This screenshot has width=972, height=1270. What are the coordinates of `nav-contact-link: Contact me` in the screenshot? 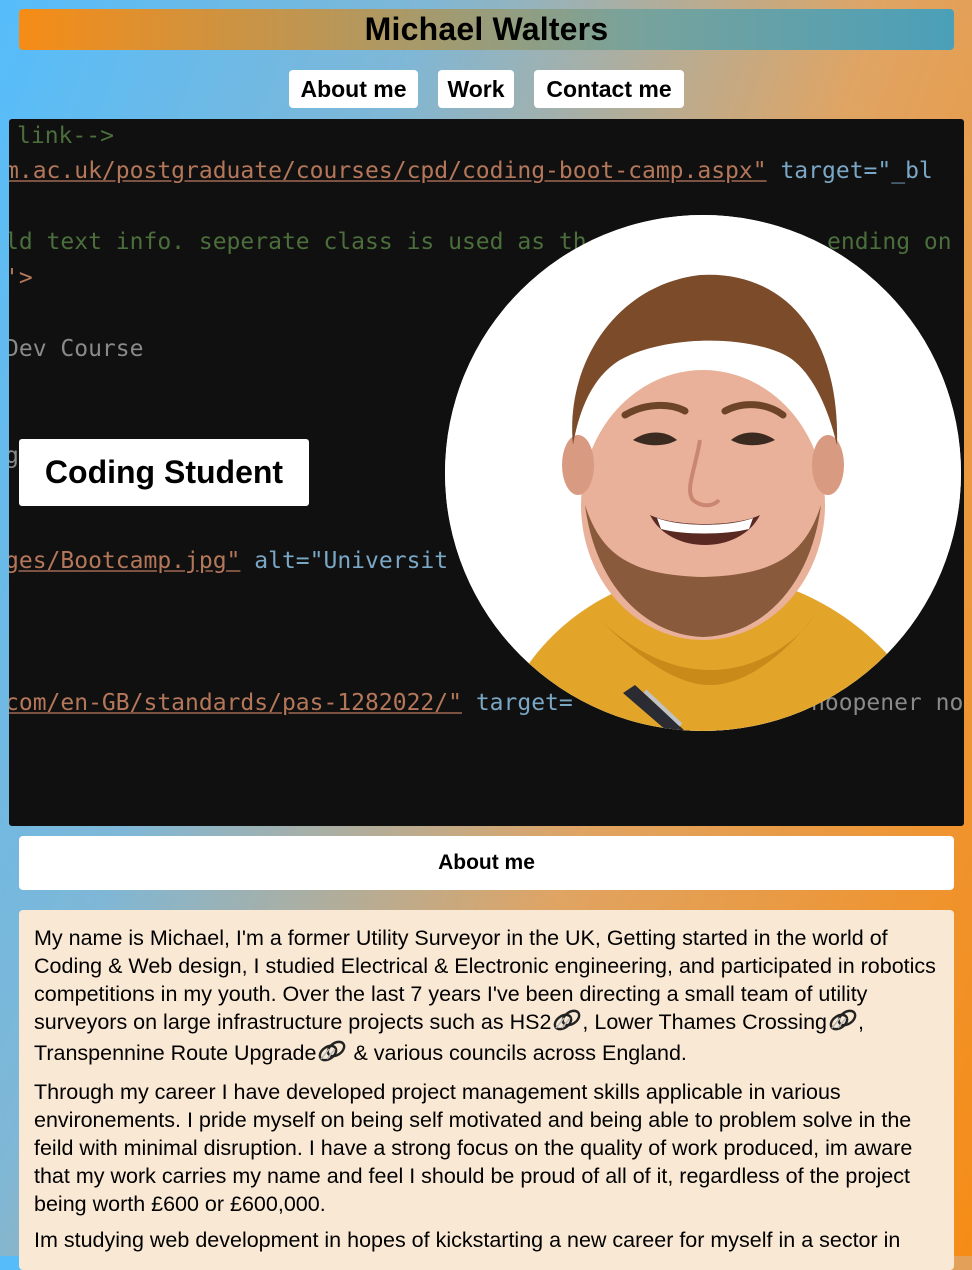 It's located at (609, 89).